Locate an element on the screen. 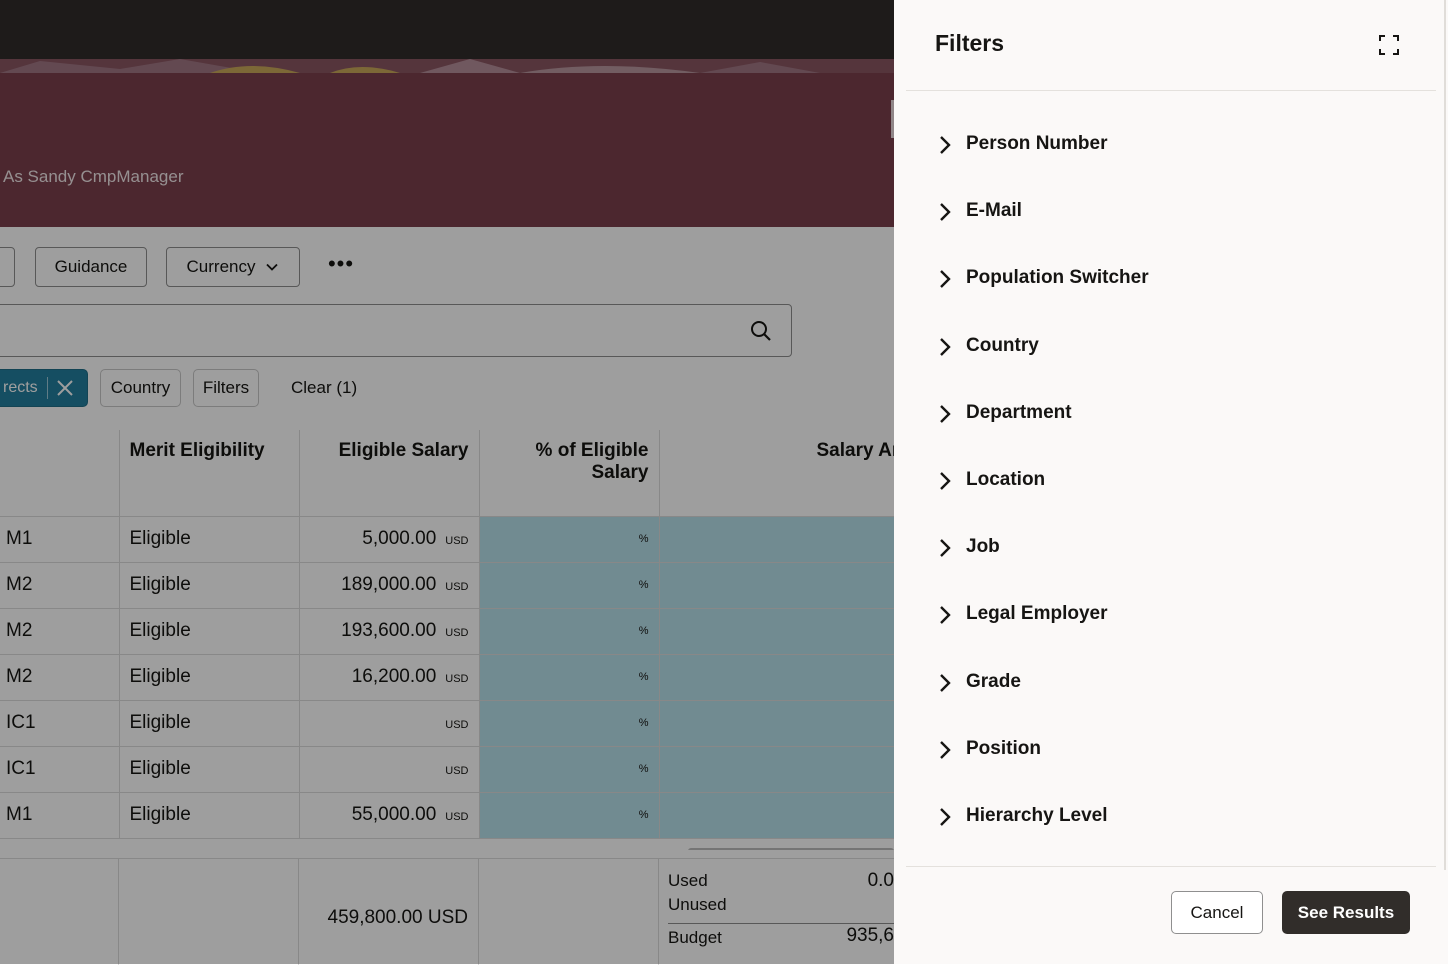 This screenshot has width=1448, height=965. filter-item-label: Job is located at coordinates (983, 547).